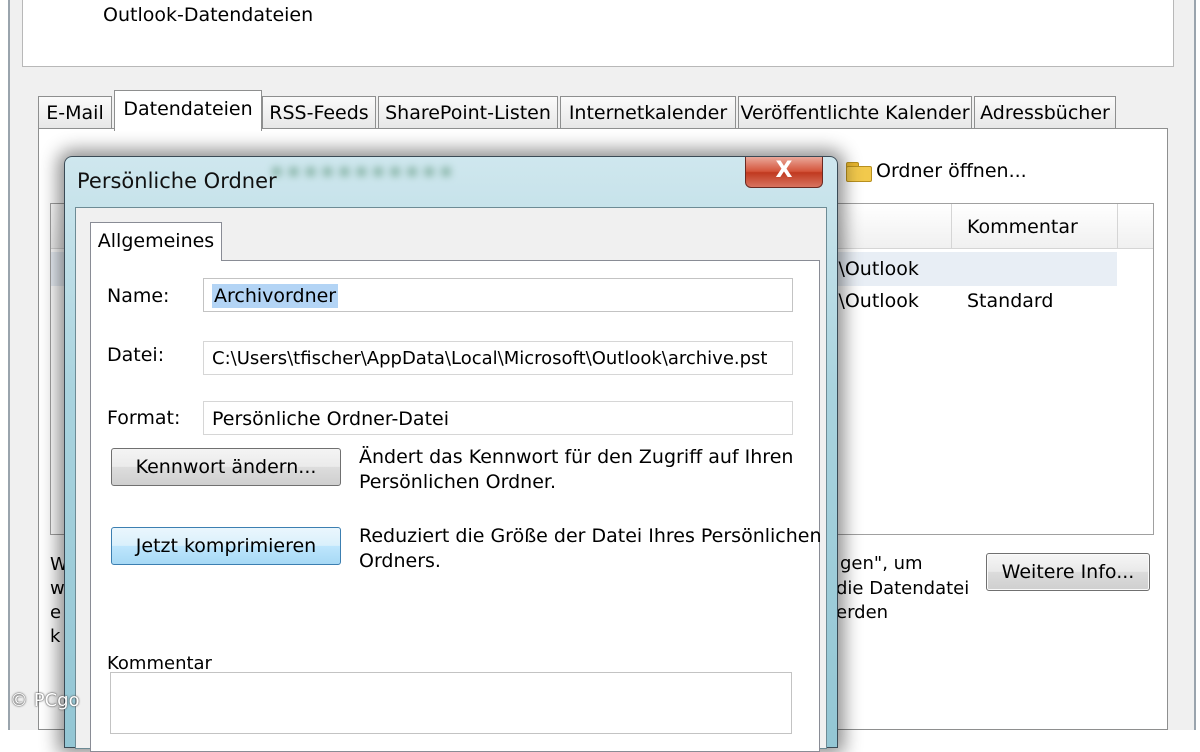  Describe the element at coordinates (75, 112) in the screenshot. I see `tab-email: E-Mail` at that location.